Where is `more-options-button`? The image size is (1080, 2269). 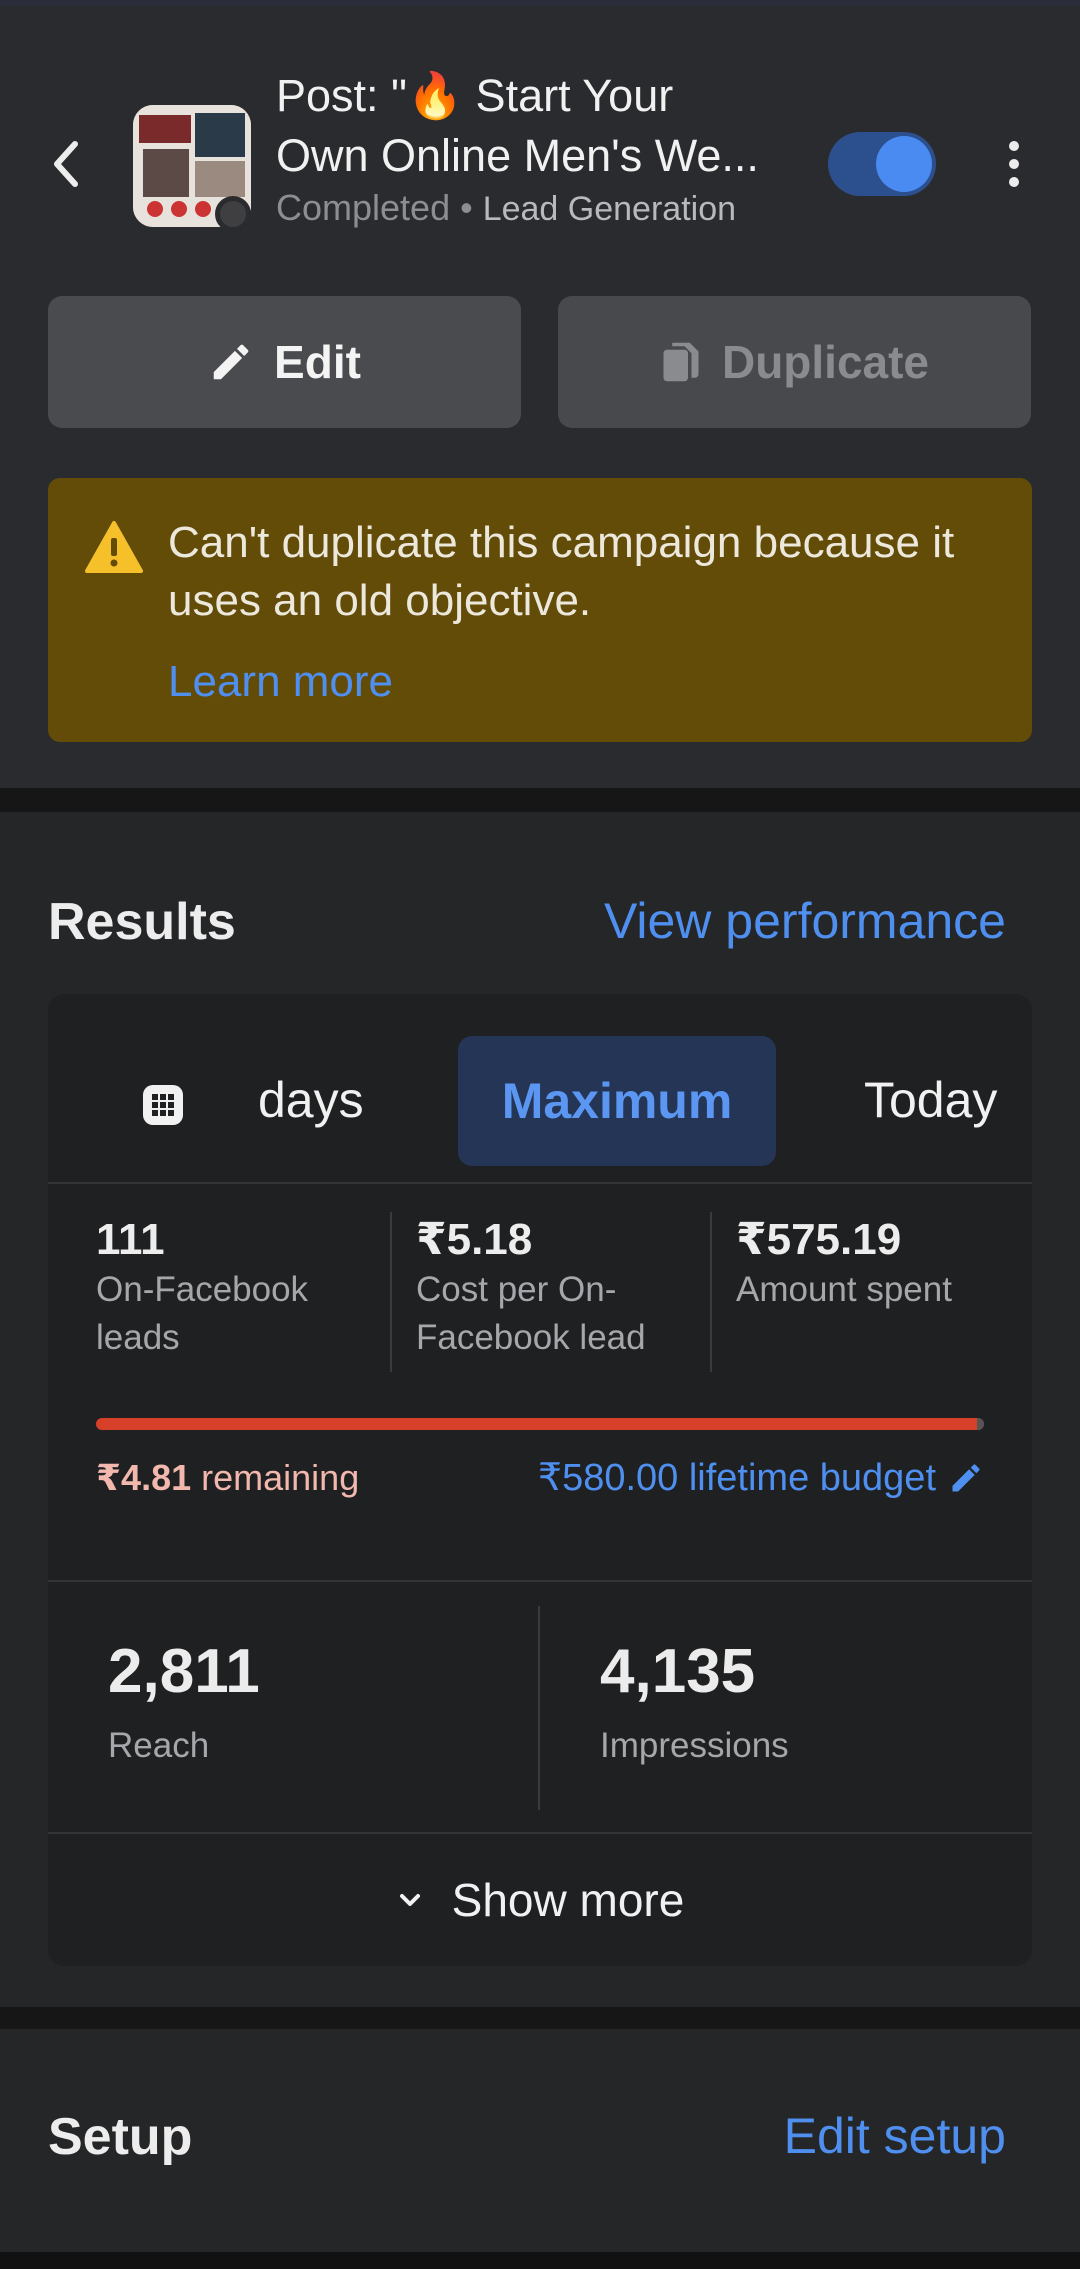
more-options-button is located at coordinates (1014, 164).